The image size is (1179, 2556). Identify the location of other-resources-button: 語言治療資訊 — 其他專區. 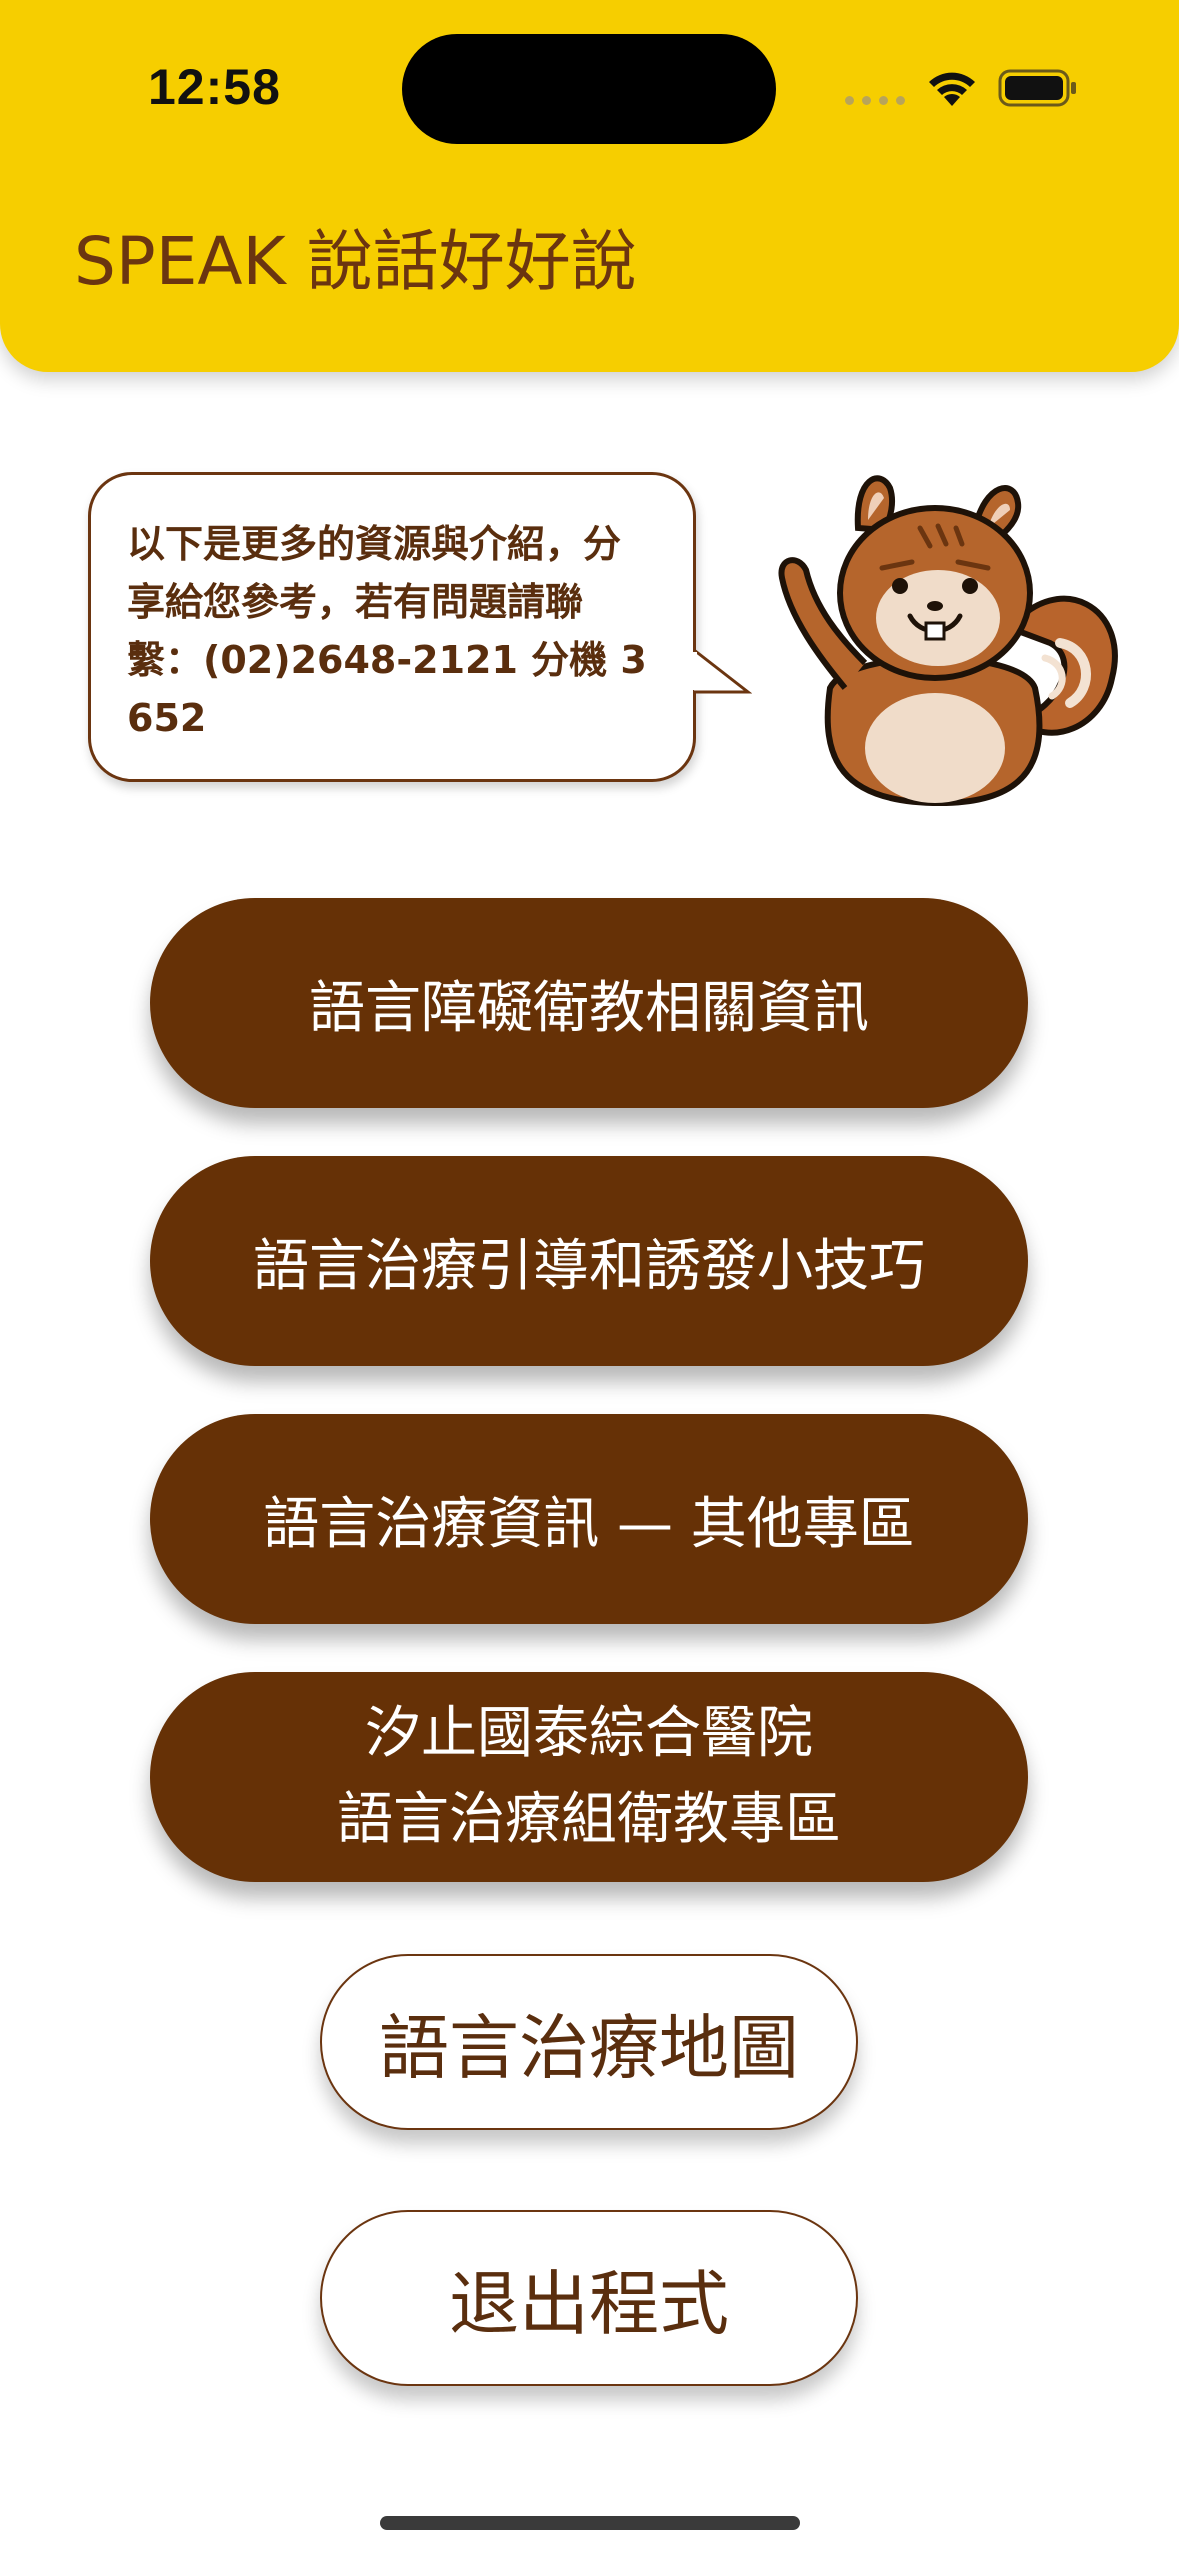
(589, 1519).